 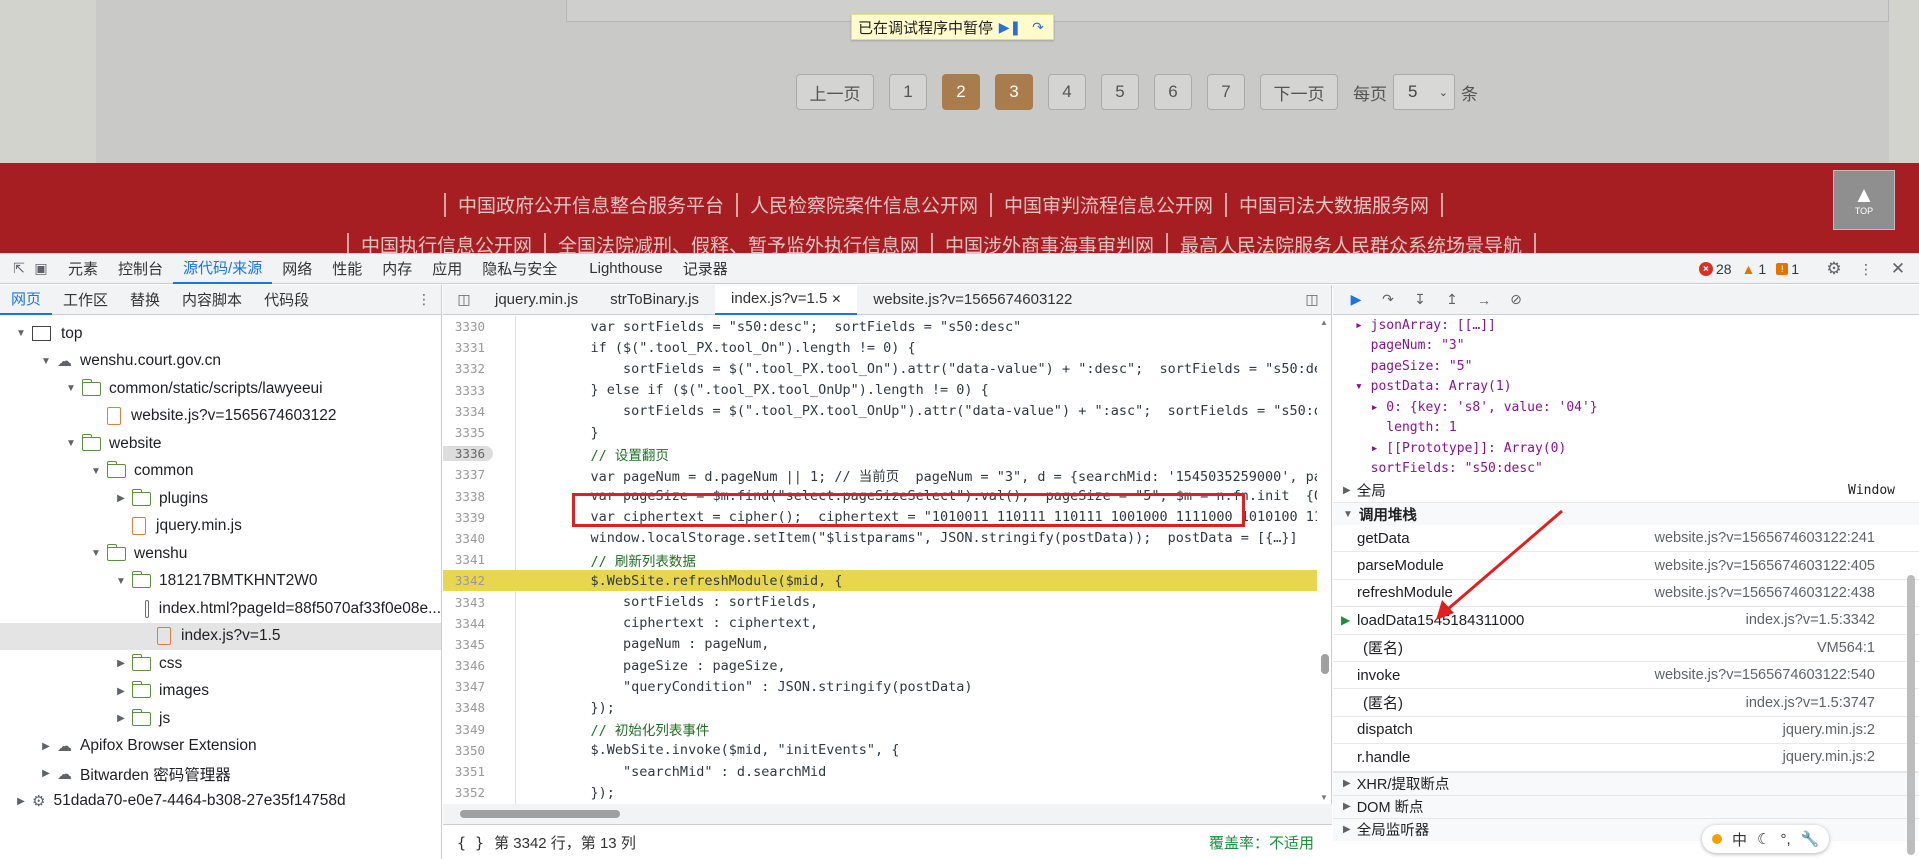 What do you see at coordinates (1038, 27) in the screenshot?
I see `step-over-icon: ↷` at bounding box center [1038, 27].